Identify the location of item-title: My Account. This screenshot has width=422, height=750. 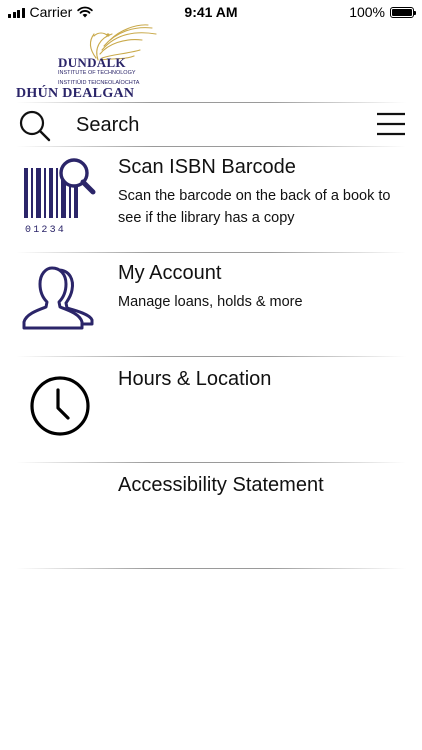
(170, 273).